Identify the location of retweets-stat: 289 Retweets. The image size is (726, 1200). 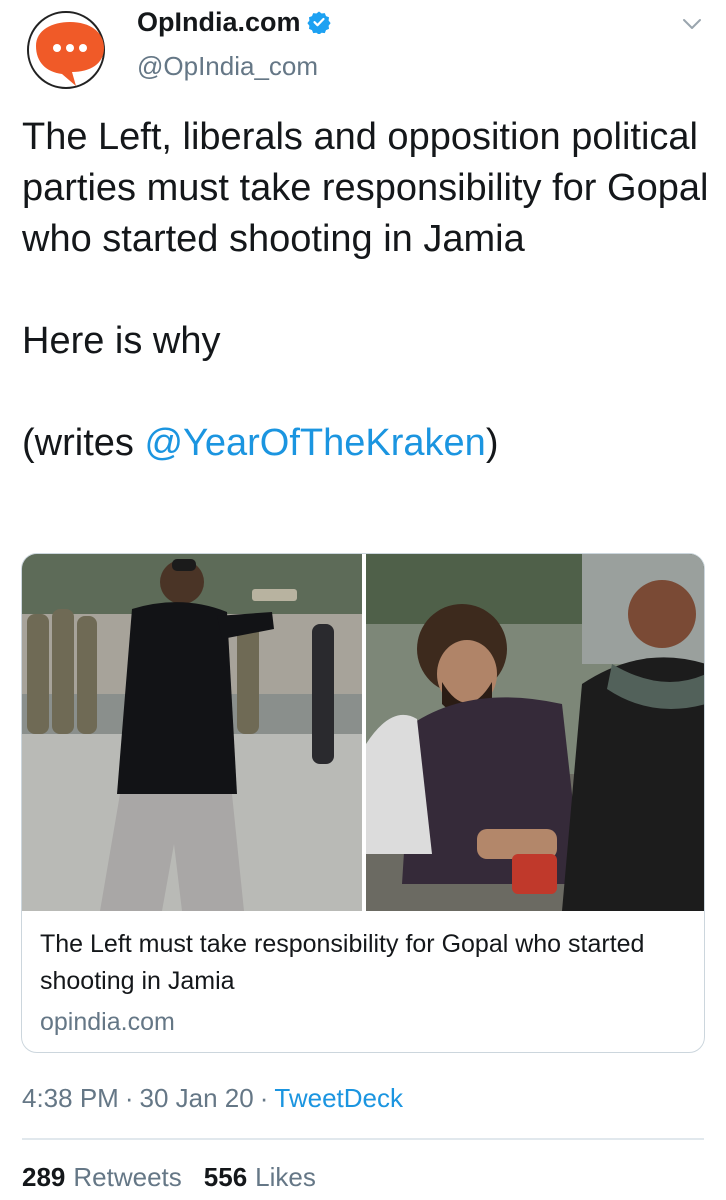
(102, 1177).